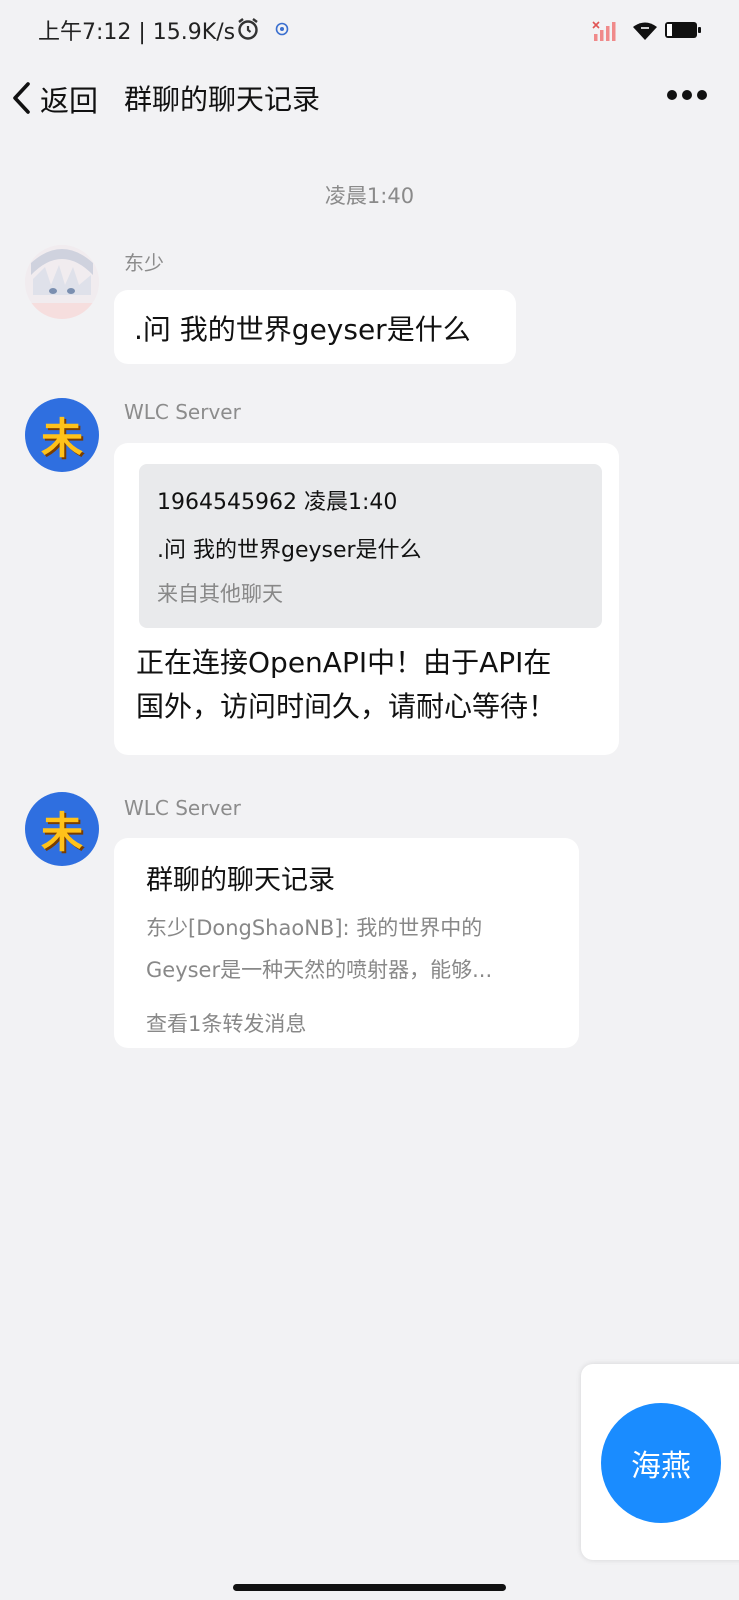 The height and width of the screenshot is (1600, 739). What do you see at coordinates (69, 99) in the screenshot?
I see `back-button: 返回` at bounding box center [69, 99].